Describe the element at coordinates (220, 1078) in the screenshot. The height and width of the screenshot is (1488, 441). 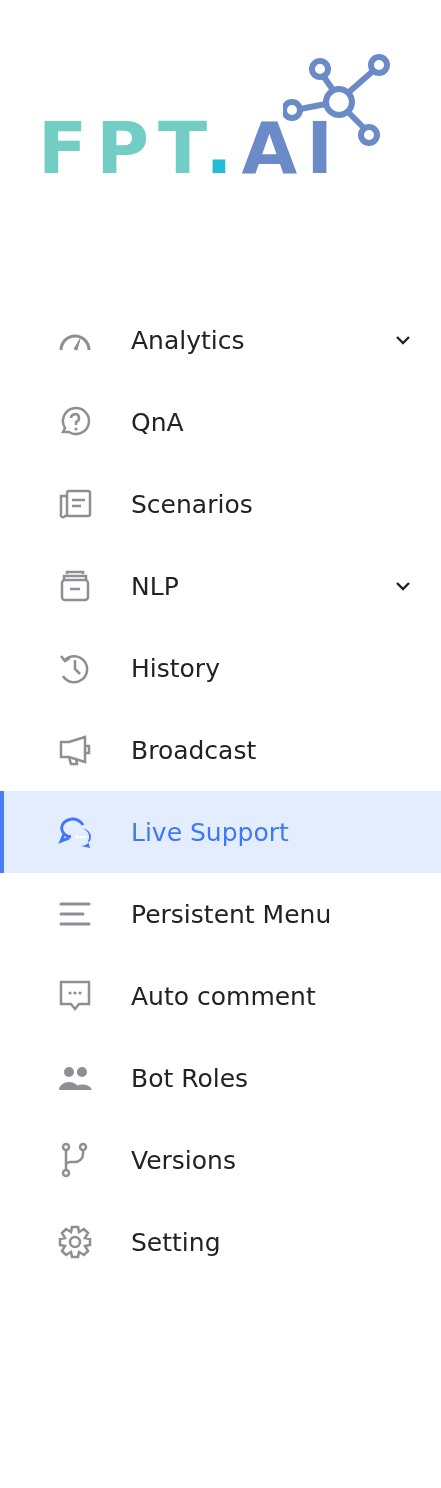
I see `menu-item: Bot Roles` at that location.